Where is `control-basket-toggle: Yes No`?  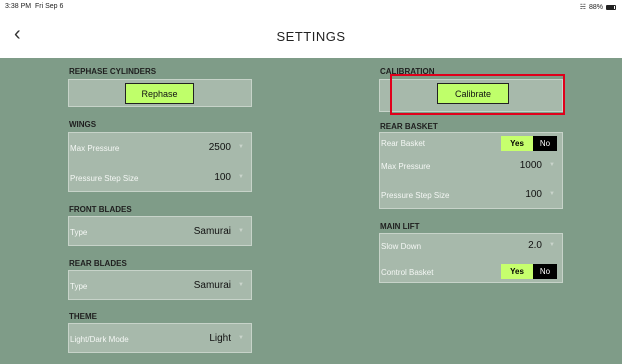
control-basket-toggle: Yes No is located at coordinates (529, 271).